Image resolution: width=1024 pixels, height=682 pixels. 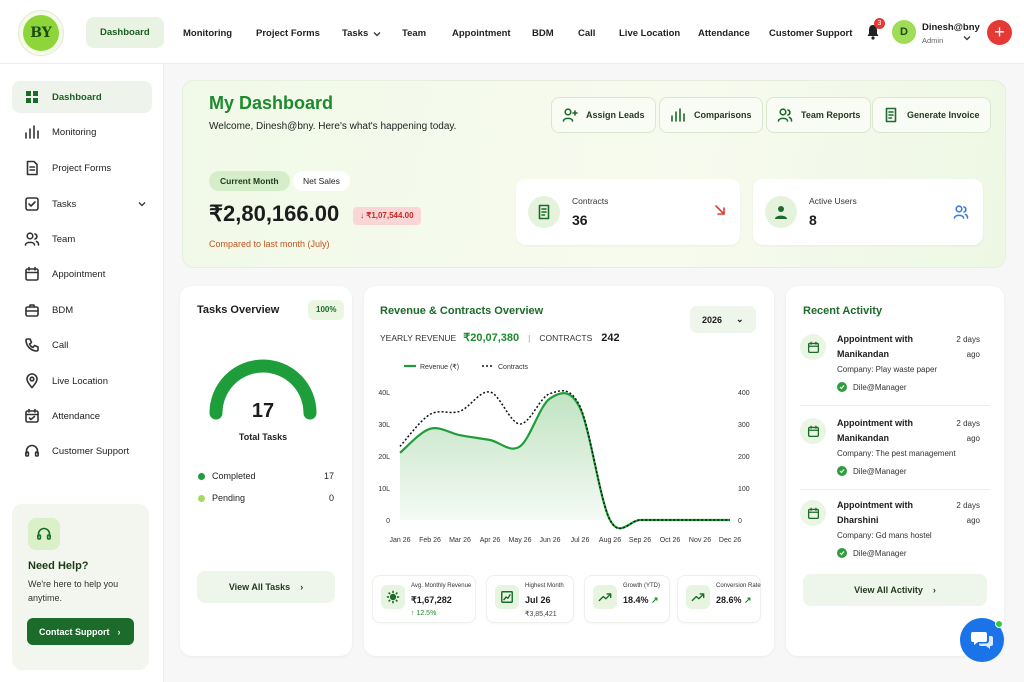 I want to click on stat-label: Conversion Rate, so click(x=738, y=586).